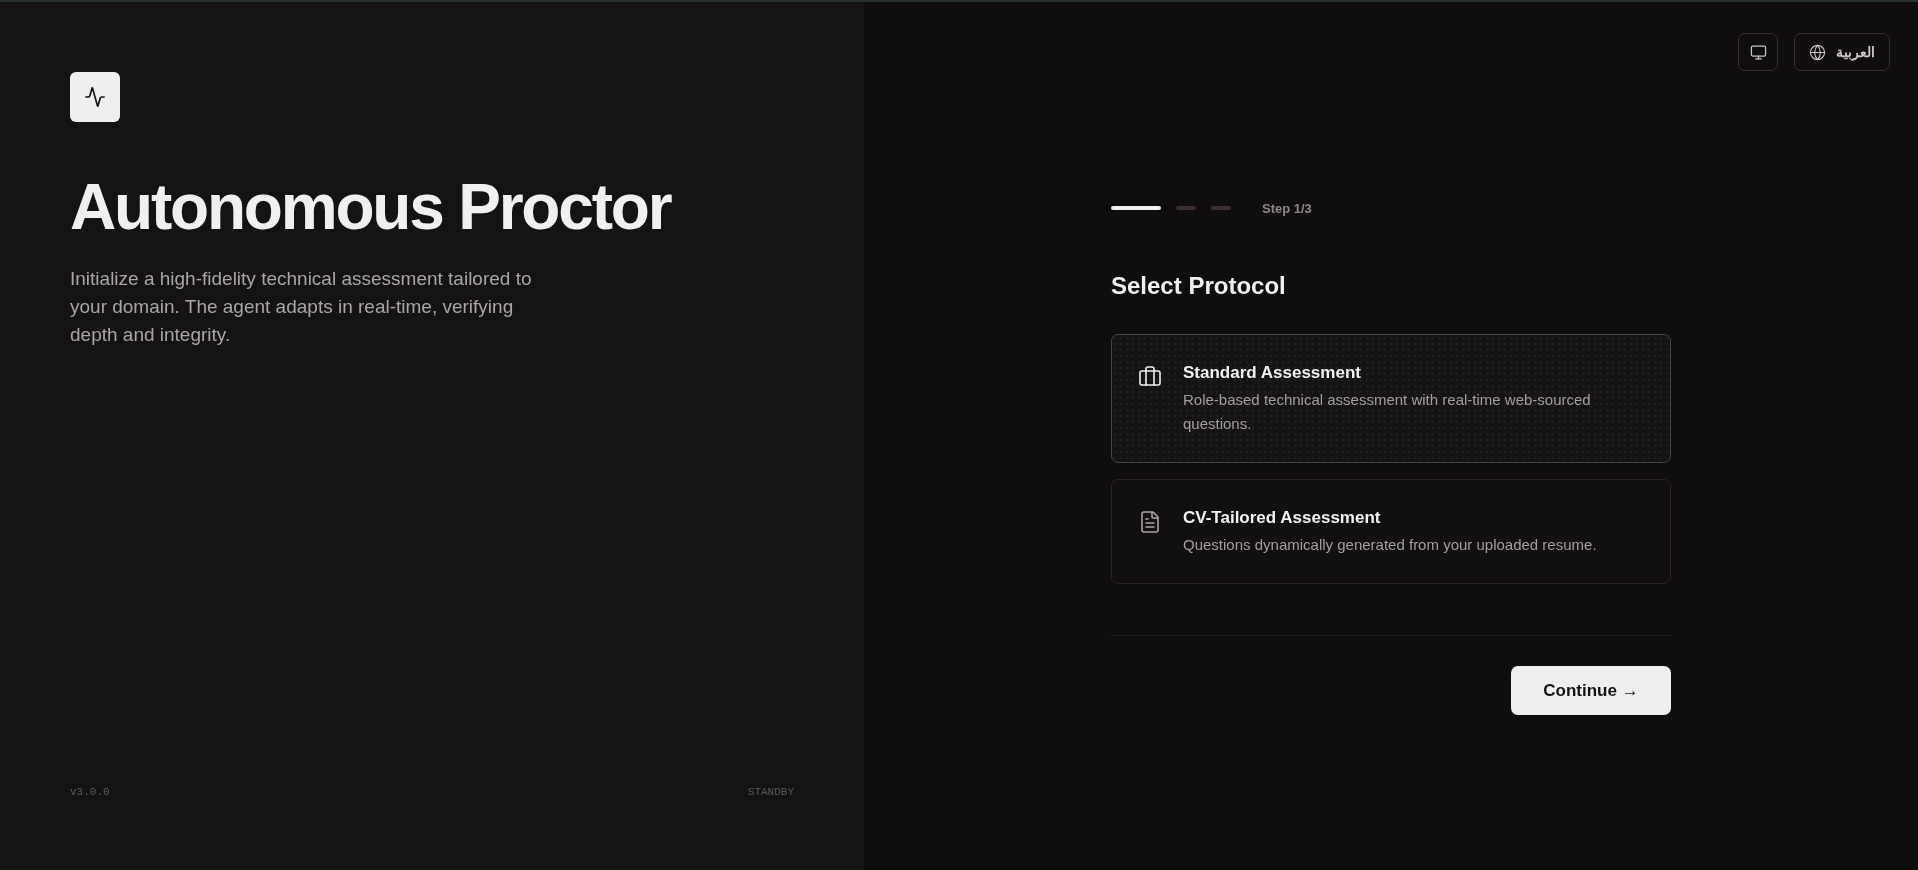  What do you see at coordinates (1287, 208) in the screenshot?
I see `step-label: Step 1/3` at bounding box center [1287, 208].